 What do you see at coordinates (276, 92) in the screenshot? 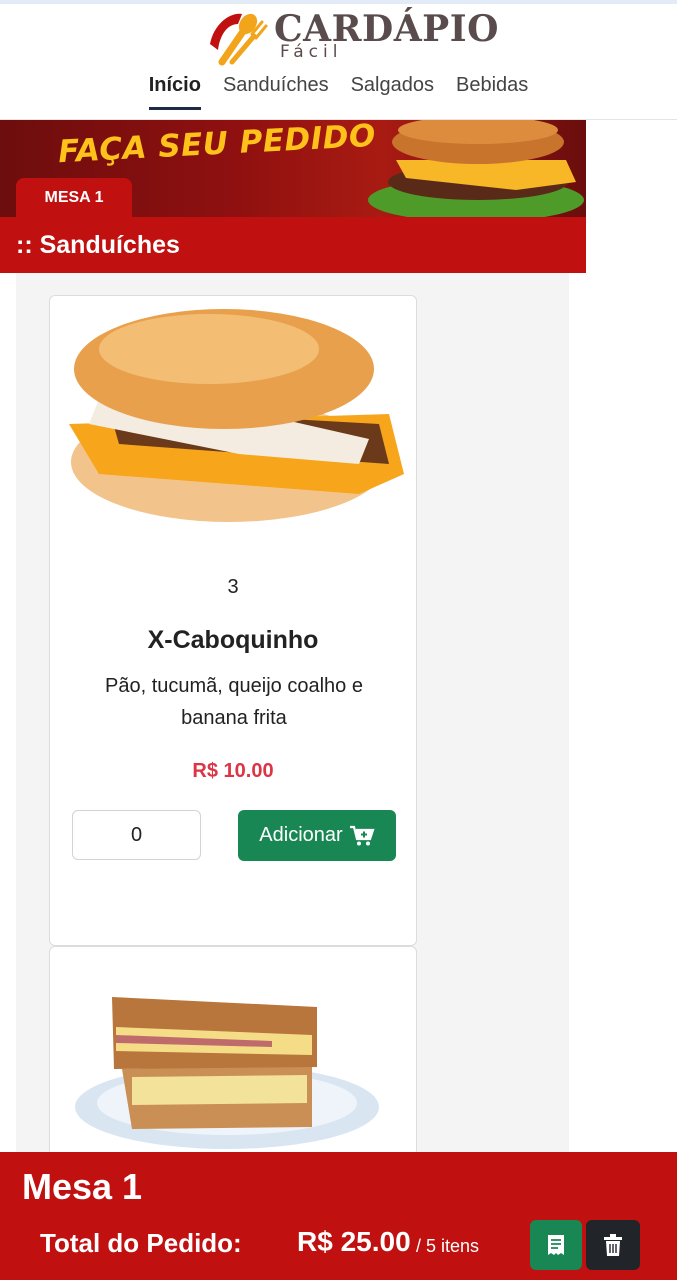
I see `nav-item-sanduiches: Sanduíches` at bounding box center [276, 92].